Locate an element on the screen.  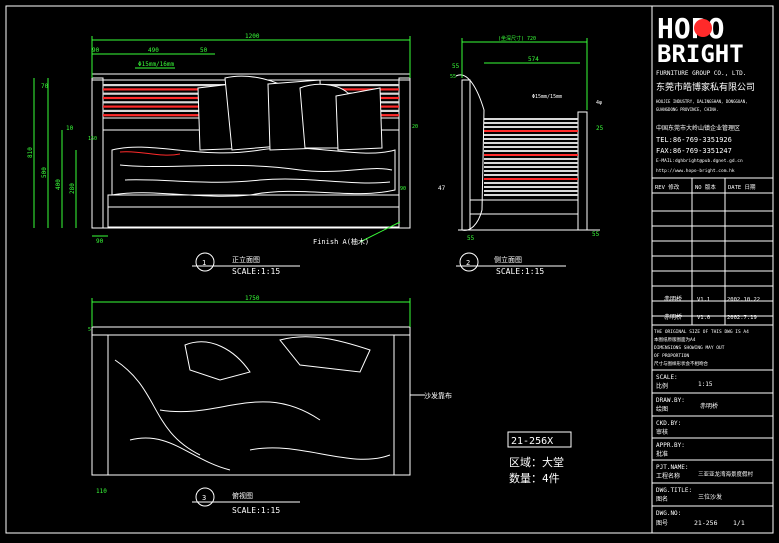
view-number: 3 is located at coordinates (204, 498).